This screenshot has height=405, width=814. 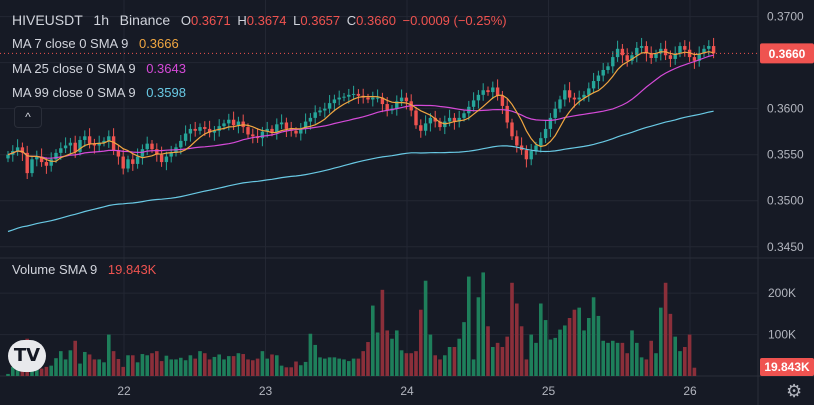 What do you see at coordinates (47, 20) in the screenshot?
I see `symbol-name: HIVEUSDT` at bounding box center [47, 20].